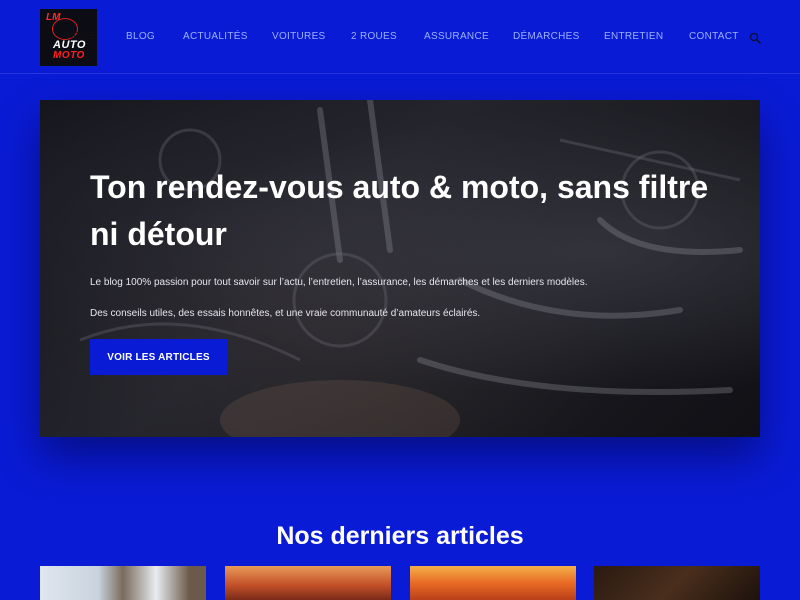  What do you see at coordinates (140, 36) in the screenshot?
I see `nav-item-blog: BLOG` at bounding box center [140, 36].